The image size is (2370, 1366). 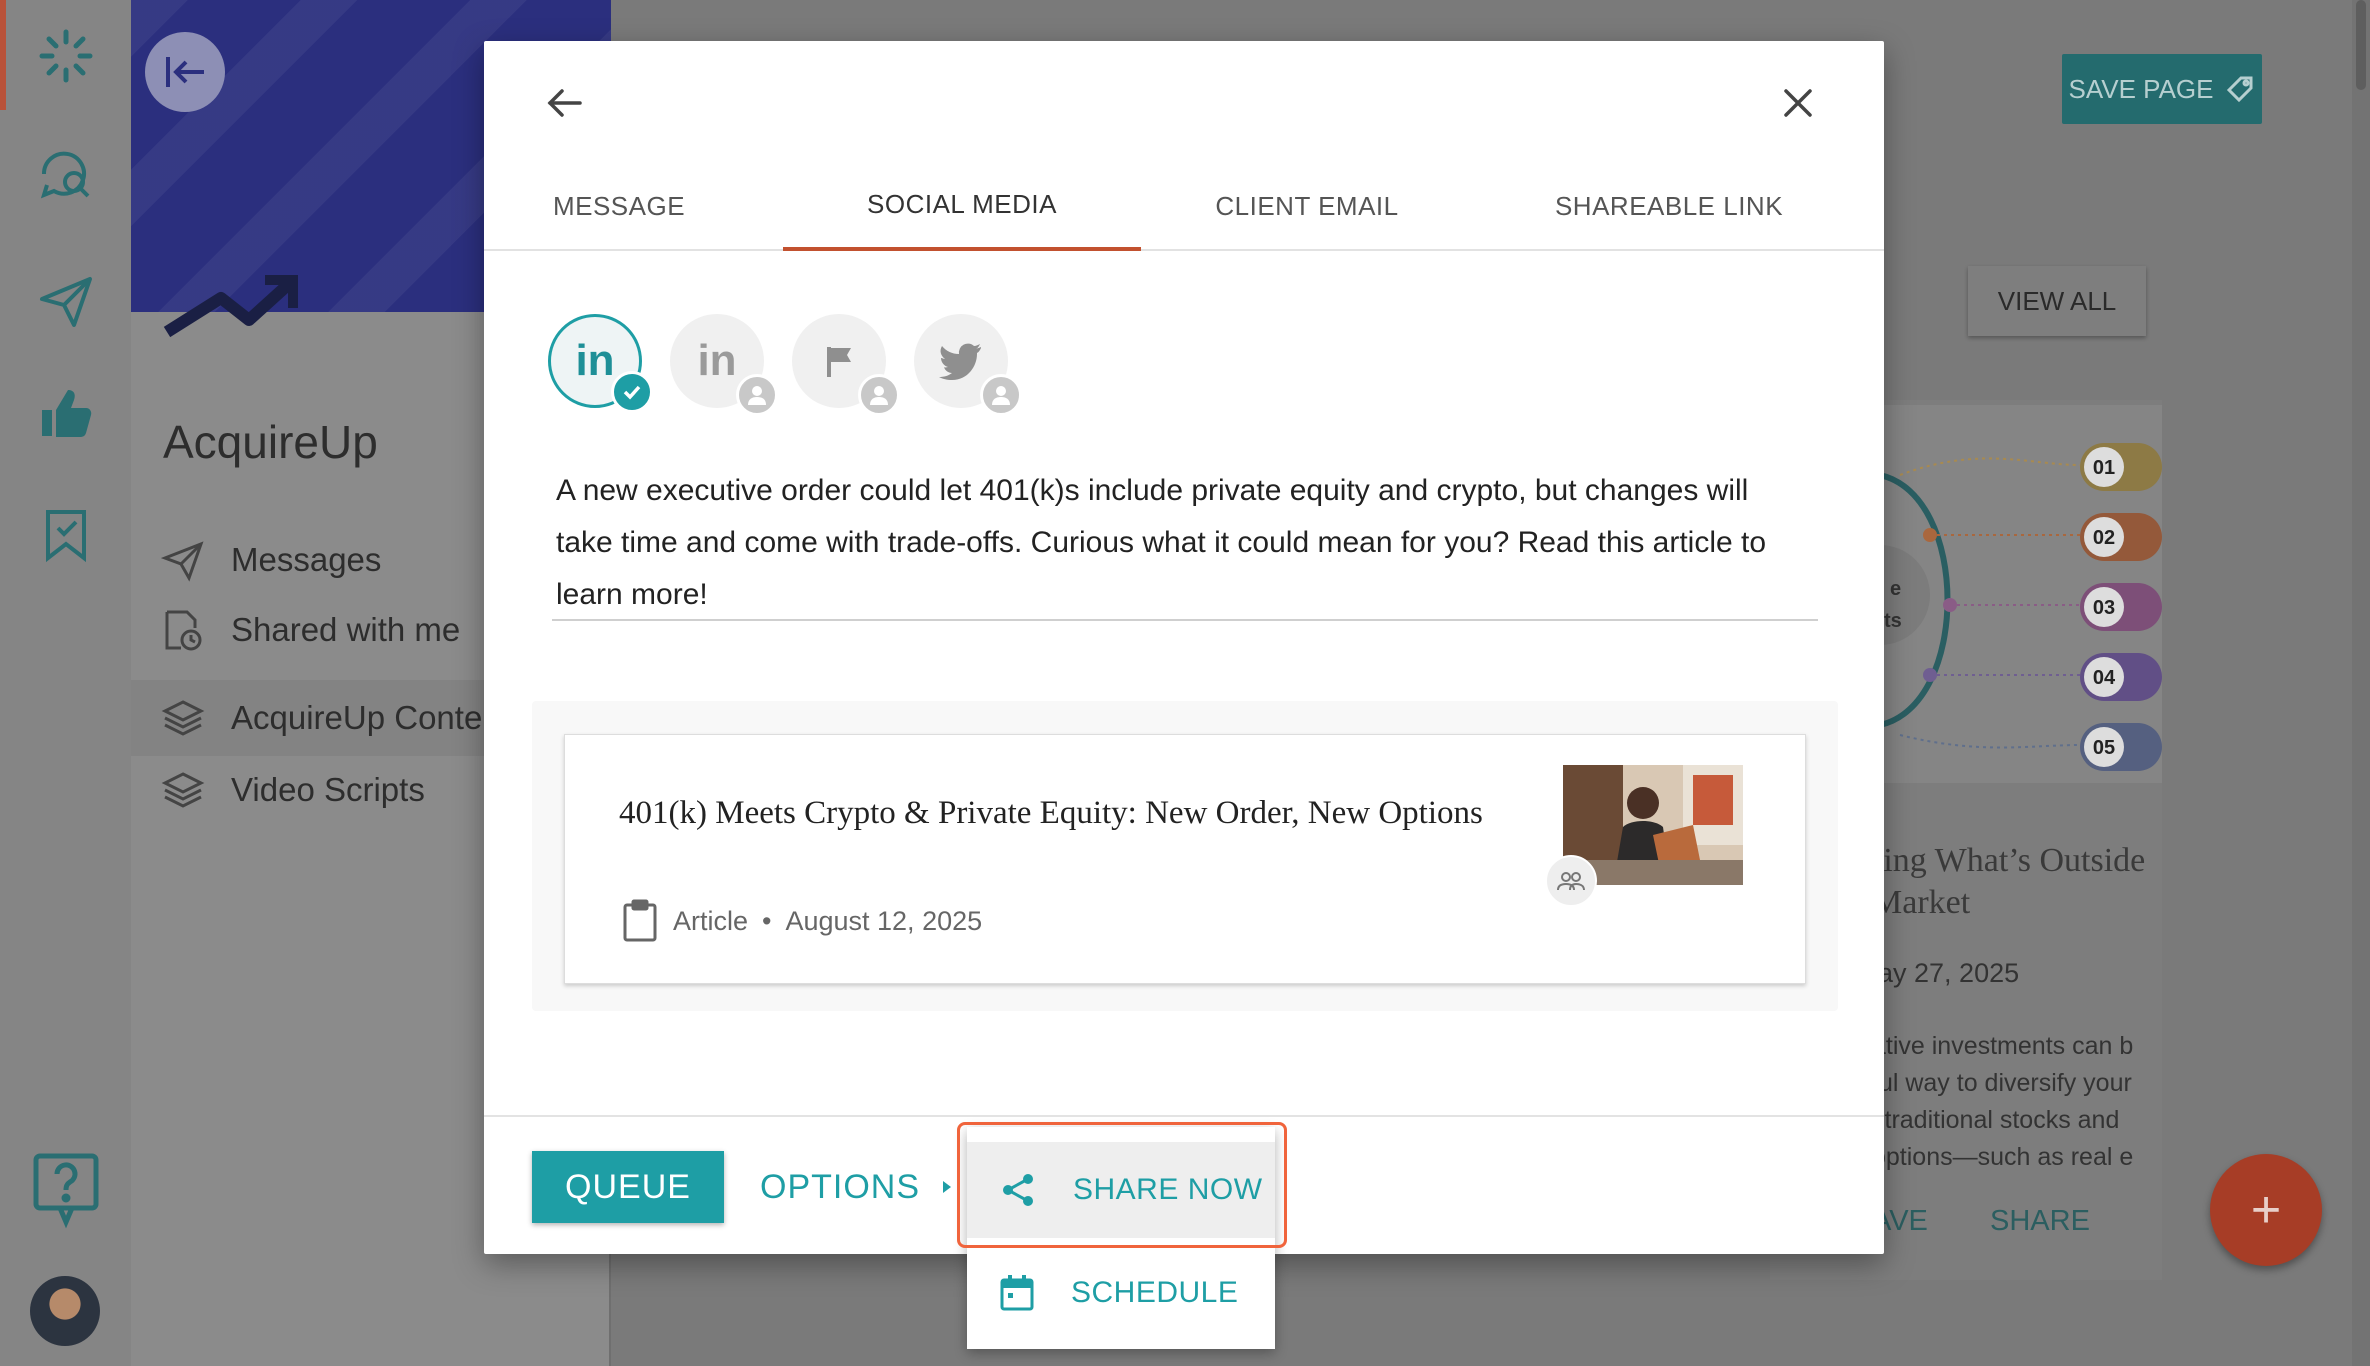 What do you see at coordinates (66, 414) in the screenshot?
I see `thumbs-up-icon` at bounding box center [66, 414].